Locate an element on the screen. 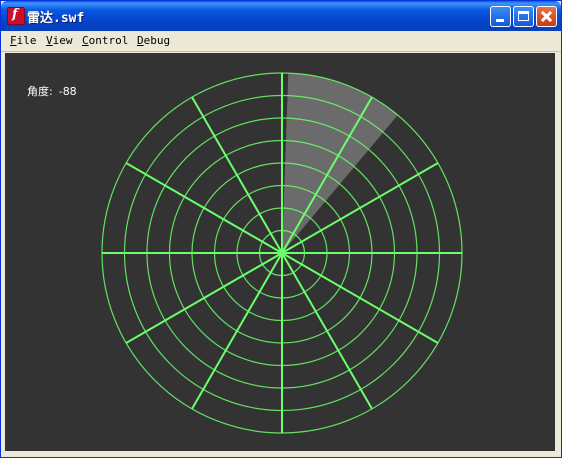 This screenshot has width=562, height=458. angle-readout: 角度: -88 is located at coordinates (52, 91).